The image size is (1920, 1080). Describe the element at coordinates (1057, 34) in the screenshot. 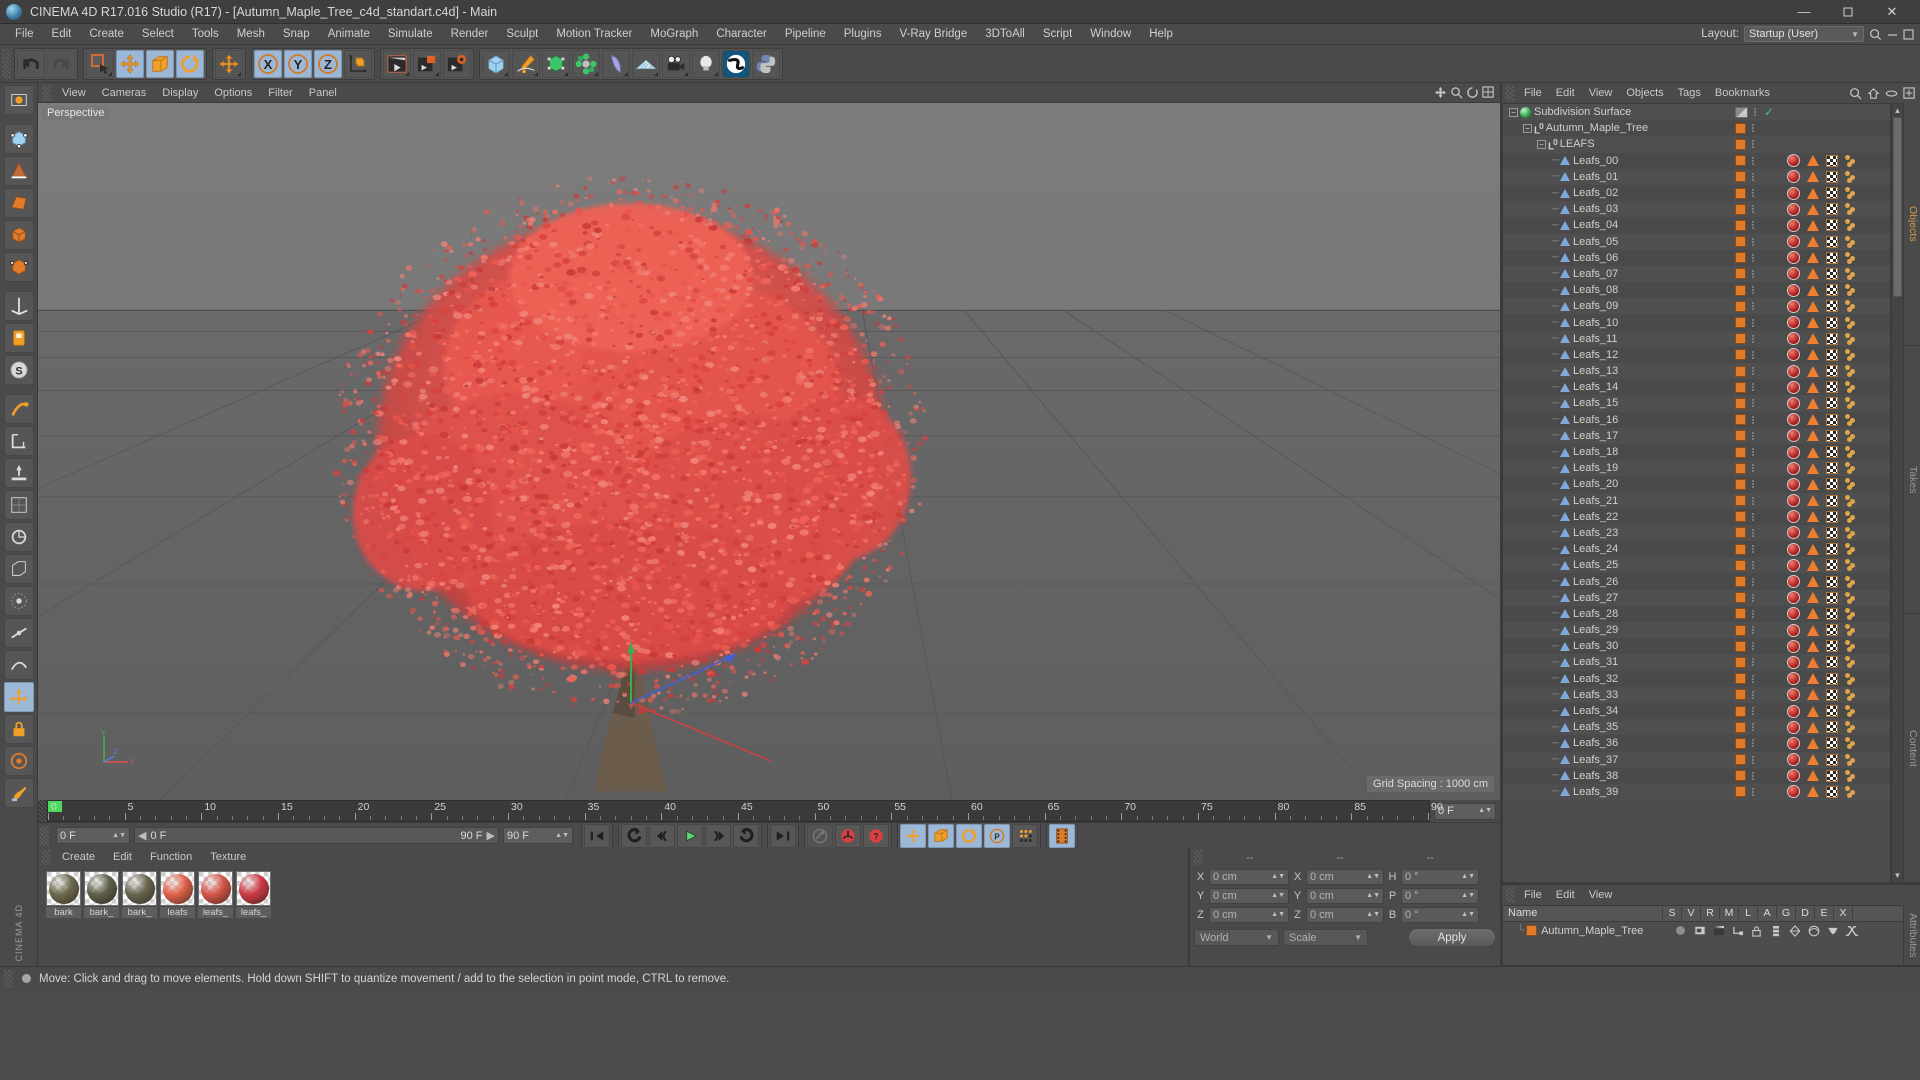

I see `menu-script: Script` at that location.